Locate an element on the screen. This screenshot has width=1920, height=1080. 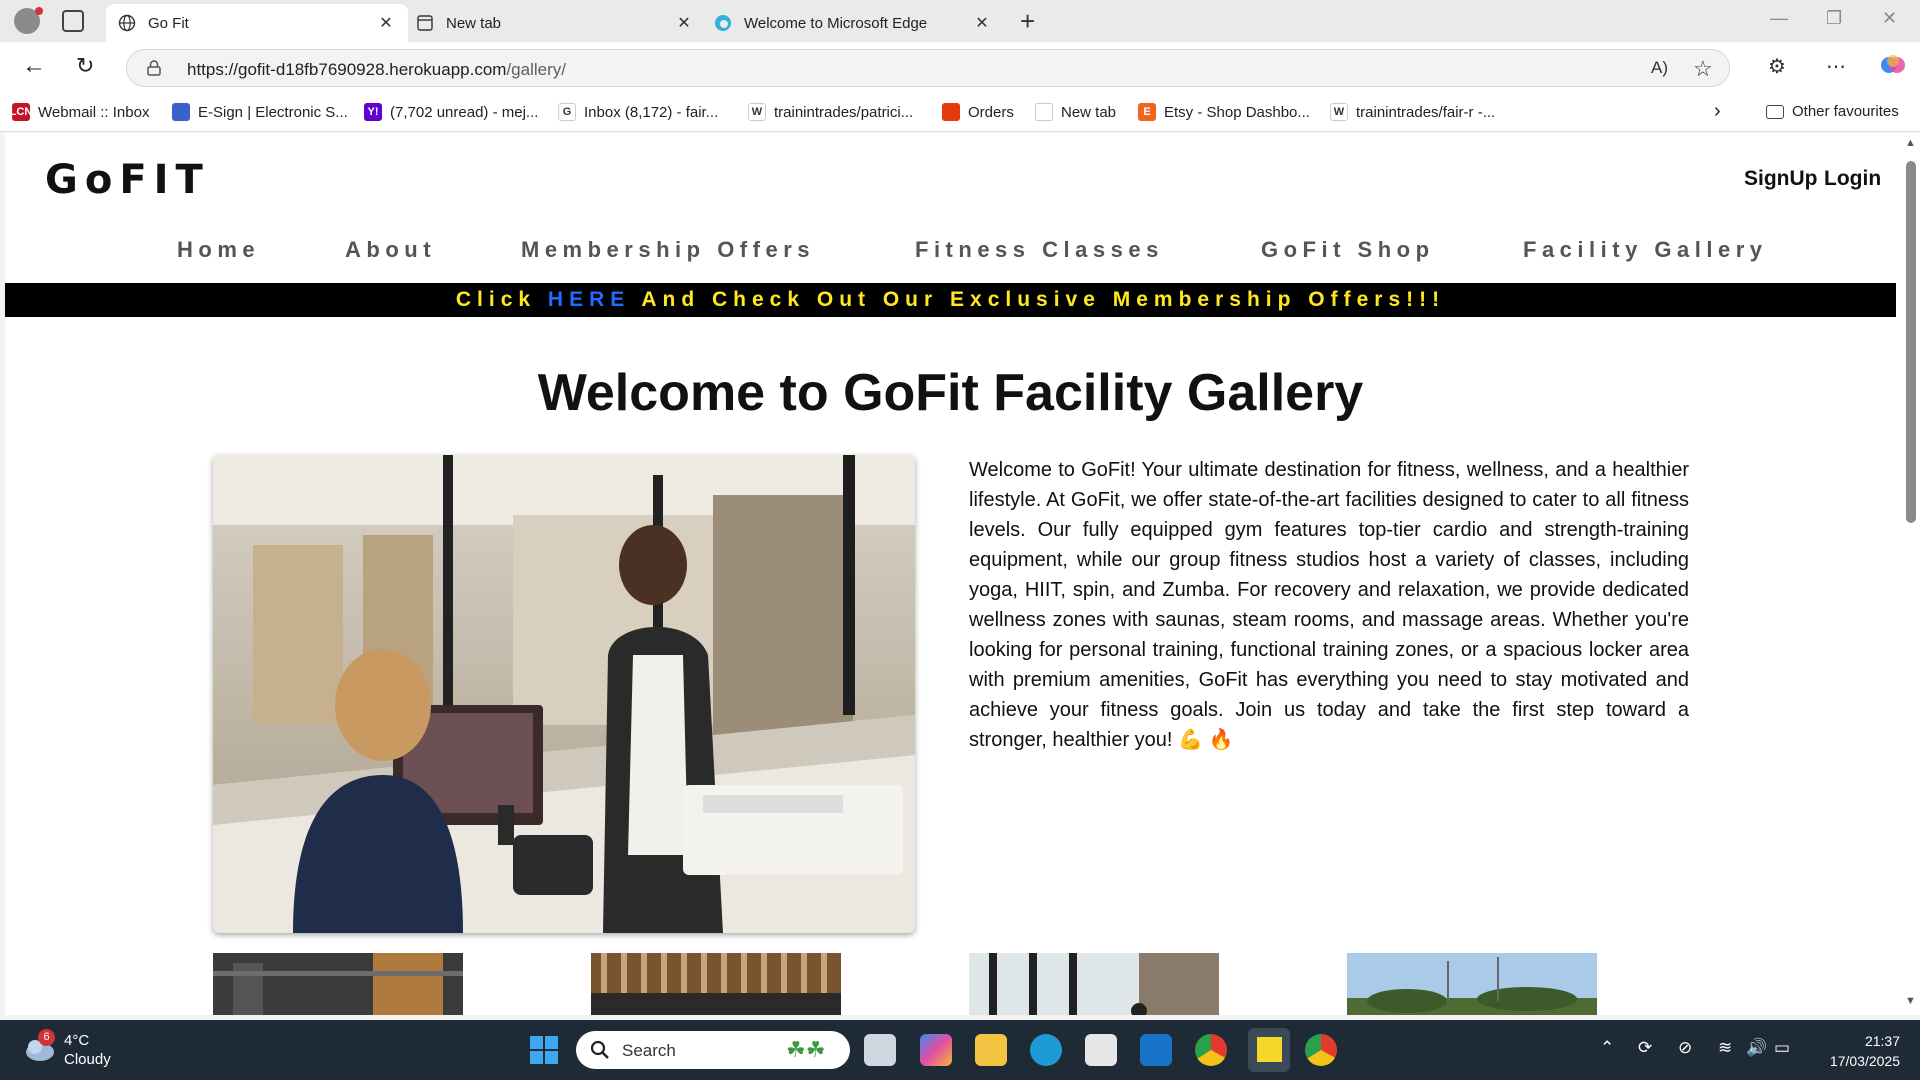
nav-gofit-shop: GoFit Shop is located at coordinates (1348, 250).